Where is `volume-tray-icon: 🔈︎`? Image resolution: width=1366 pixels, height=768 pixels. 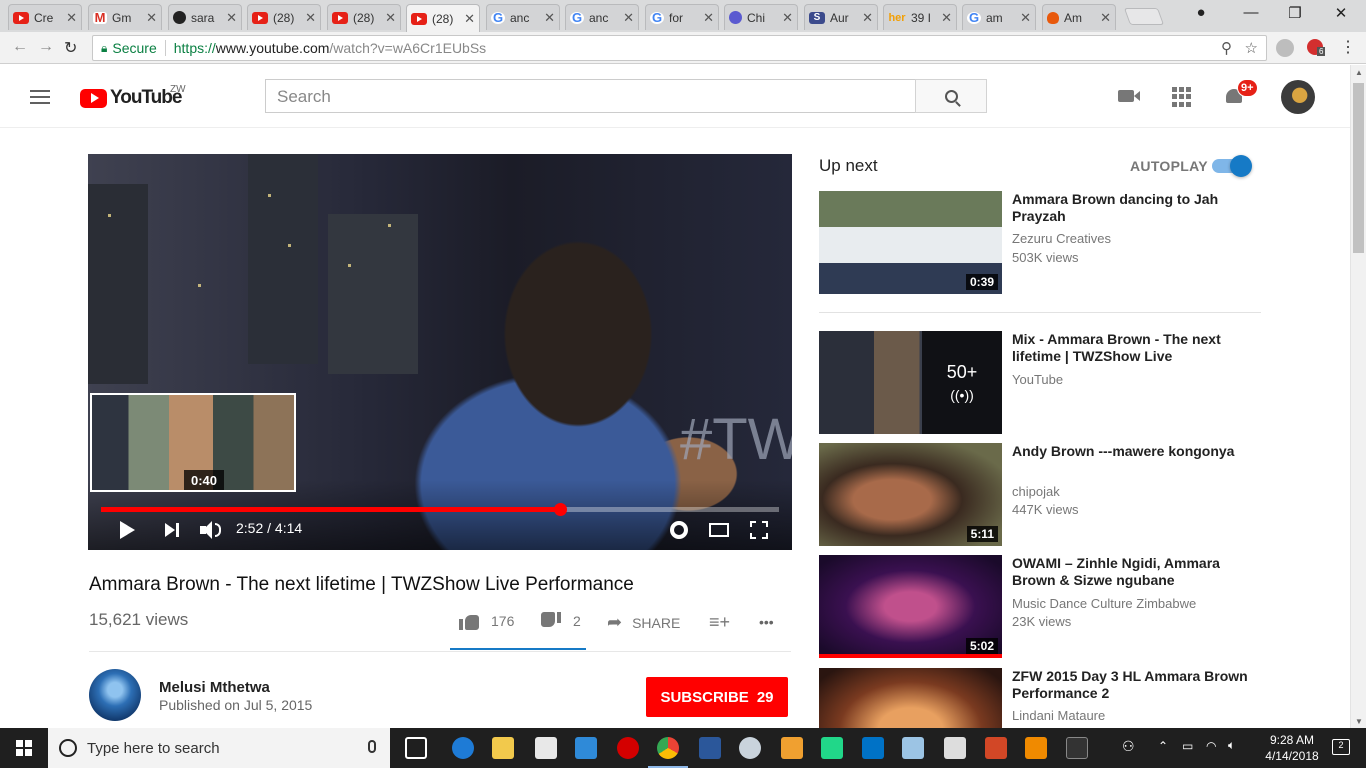 volume-tray-icon: 🔈︎ is located at coordinates (1231, 745).